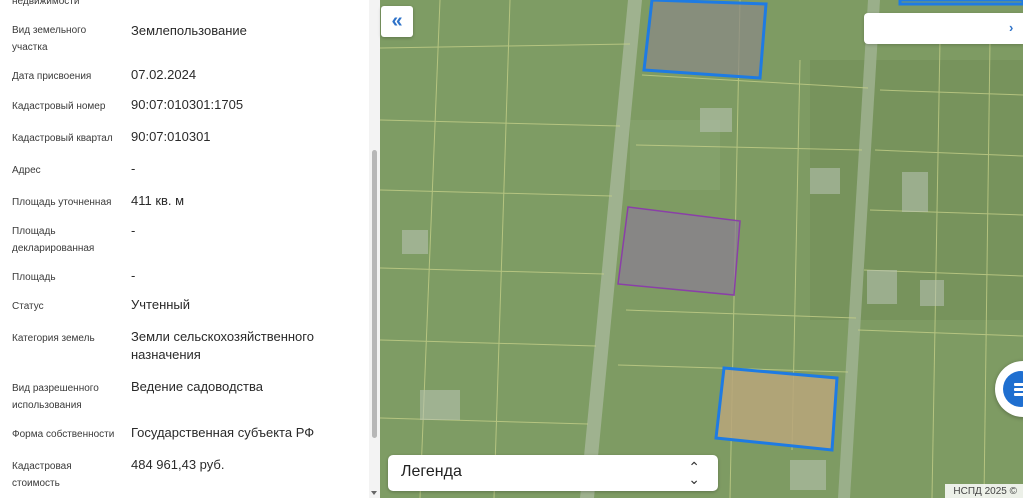 This screenshot has height=498, width=1023. I want to click on chat-icon, so click(1013, 389).